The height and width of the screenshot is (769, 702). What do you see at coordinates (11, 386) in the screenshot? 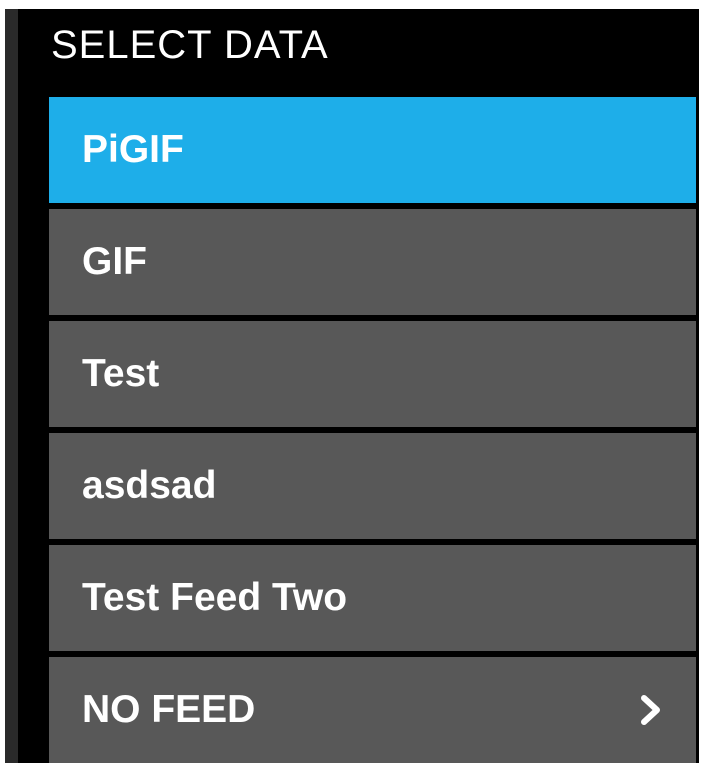
I see `panel-edge` at bounding box center [11, 386].